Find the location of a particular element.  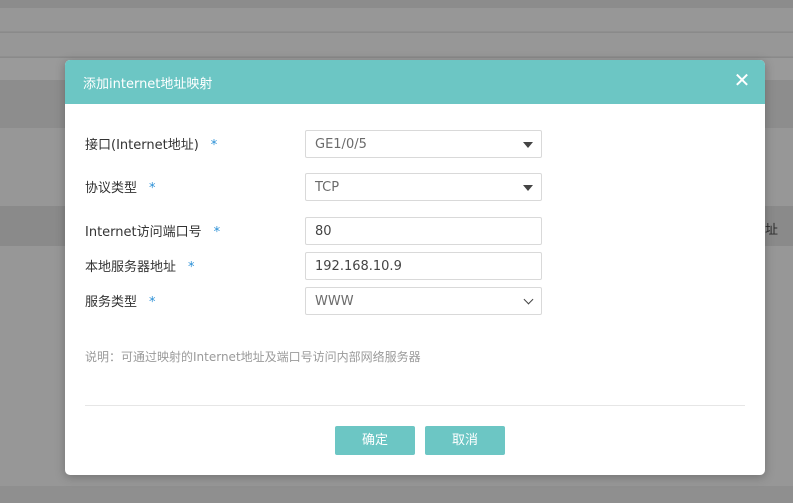

protocol-label: 协议类型 * is located at coordinates (120, 188).